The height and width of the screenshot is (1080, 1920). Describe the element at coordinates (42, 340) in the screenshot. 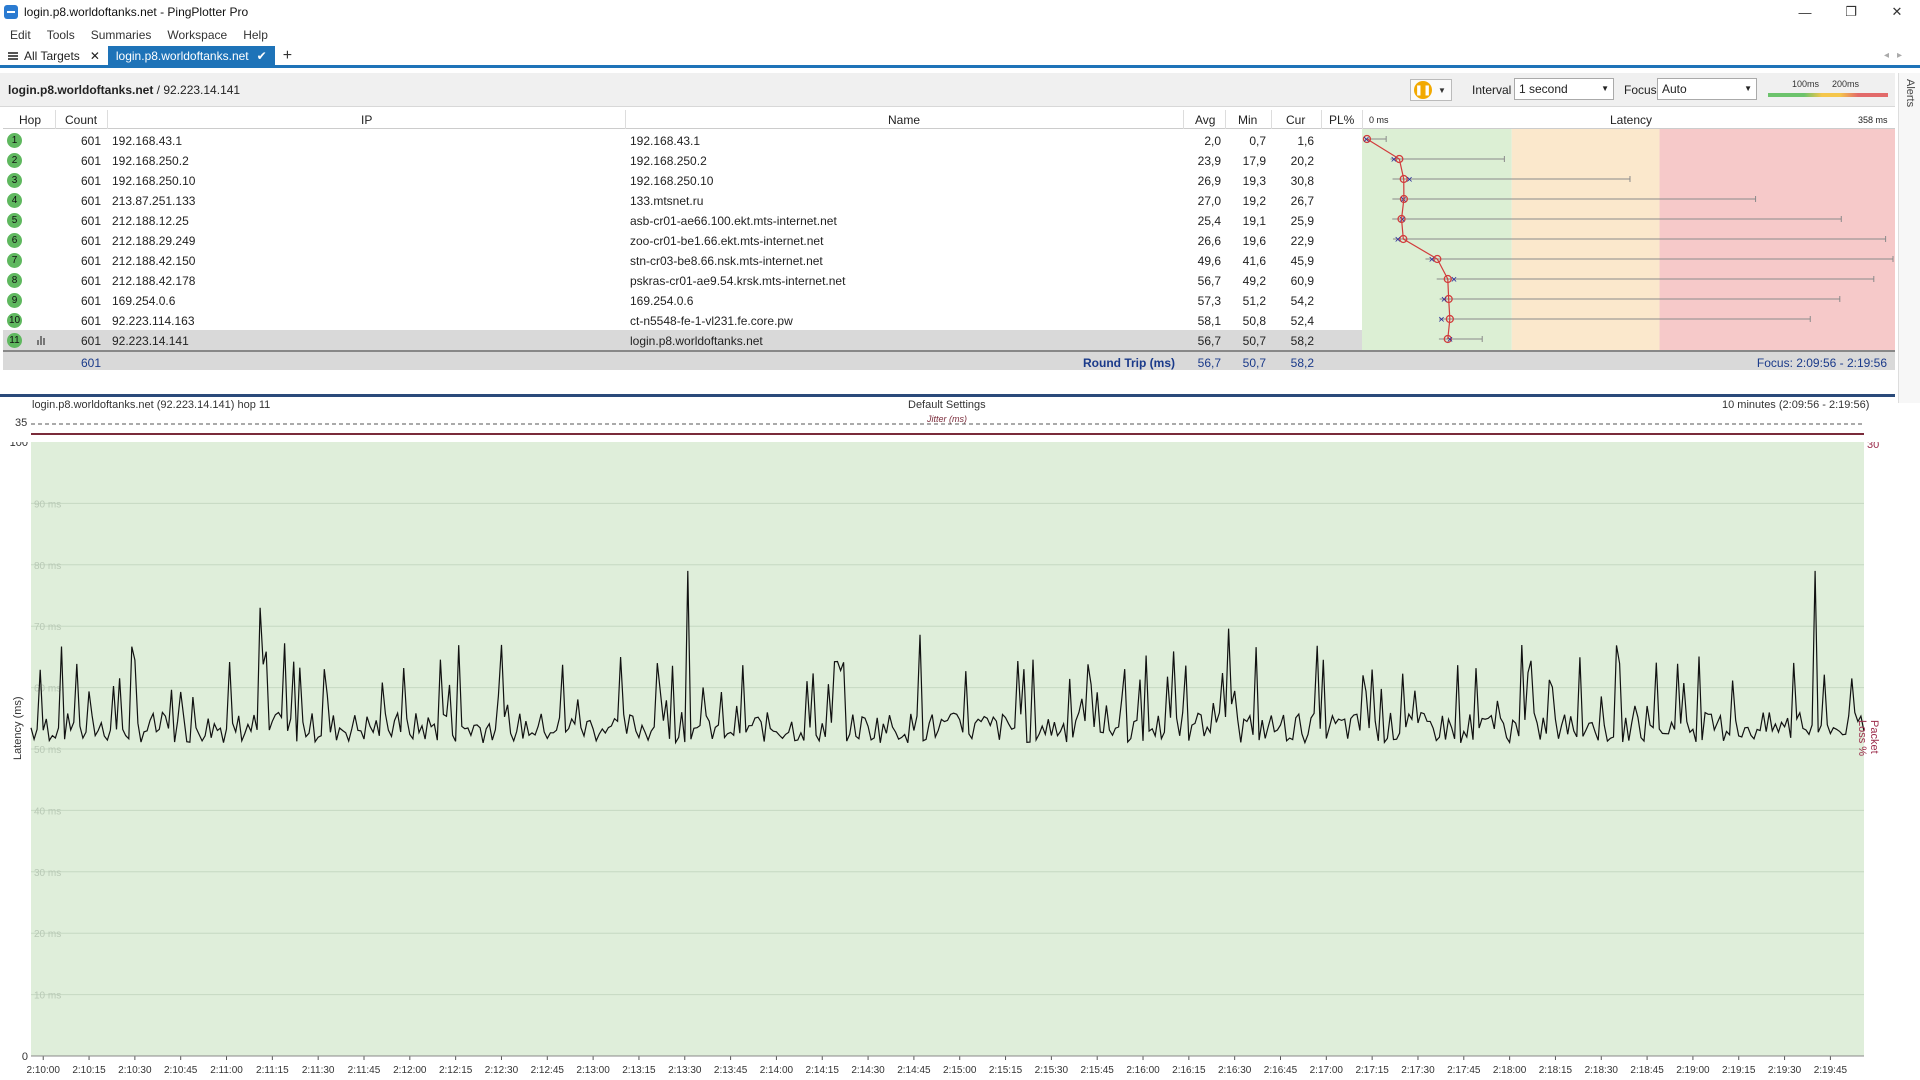

I see `graph-bars-icon` at that location.